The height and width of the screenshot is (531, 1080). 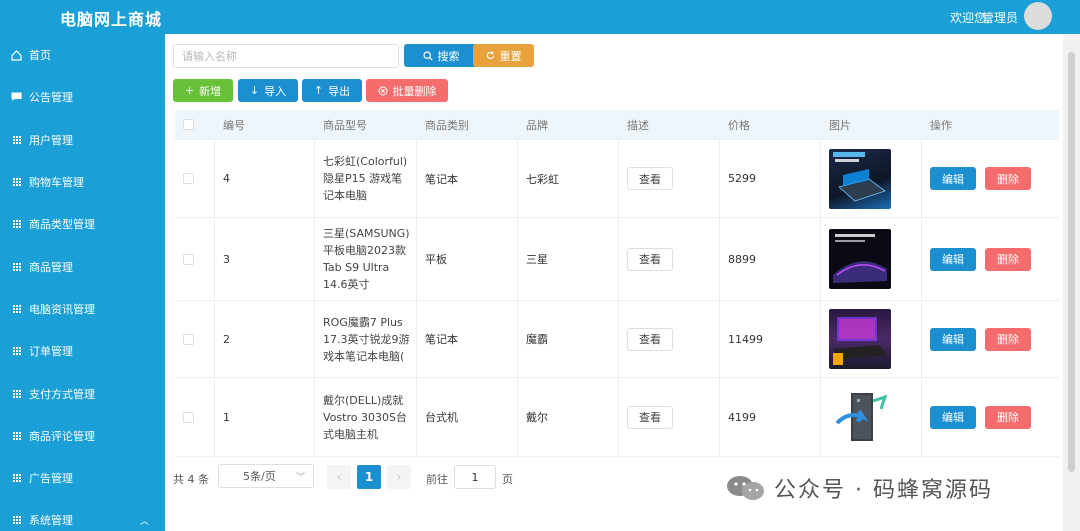 What do you see at coordinates (441, 55) in the screenshot?
I see `search-button: 搜索` at bounding box center [441, 55].